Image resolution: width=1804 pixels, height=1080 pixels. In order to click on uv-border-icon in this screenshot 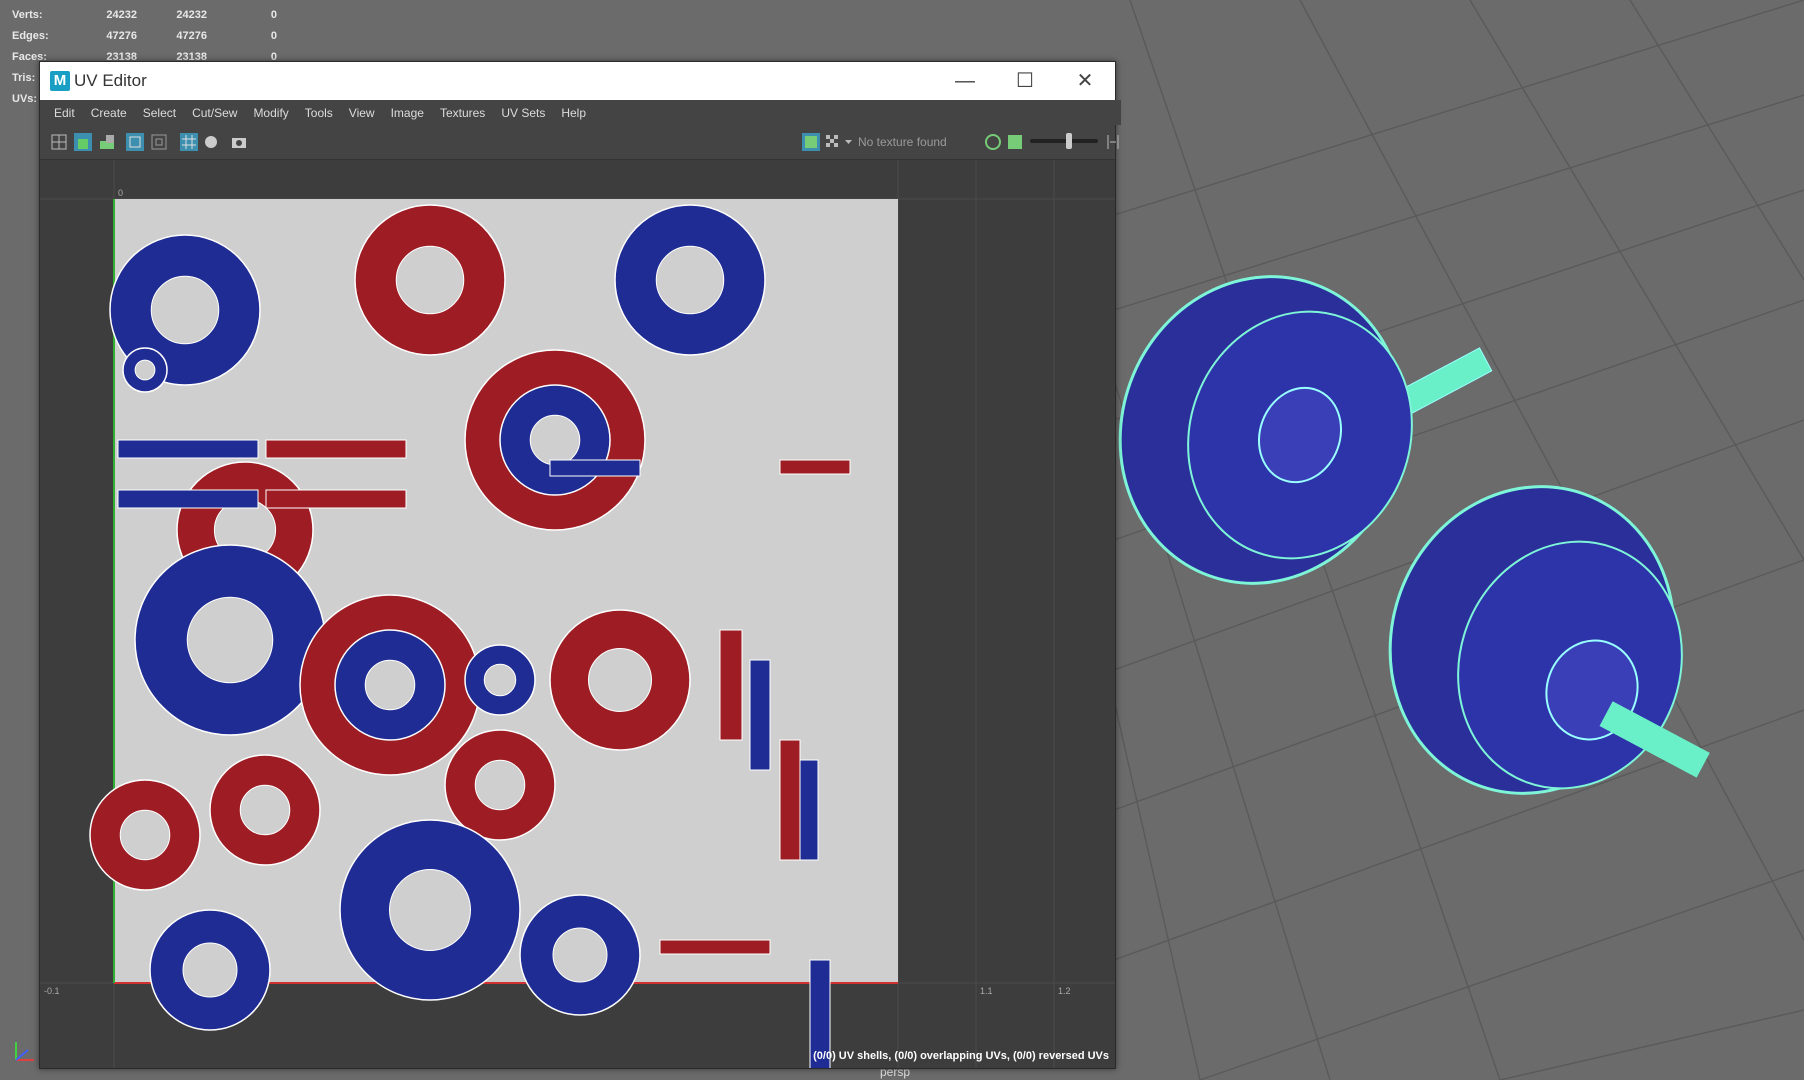, I will do `click(135, 142)`.